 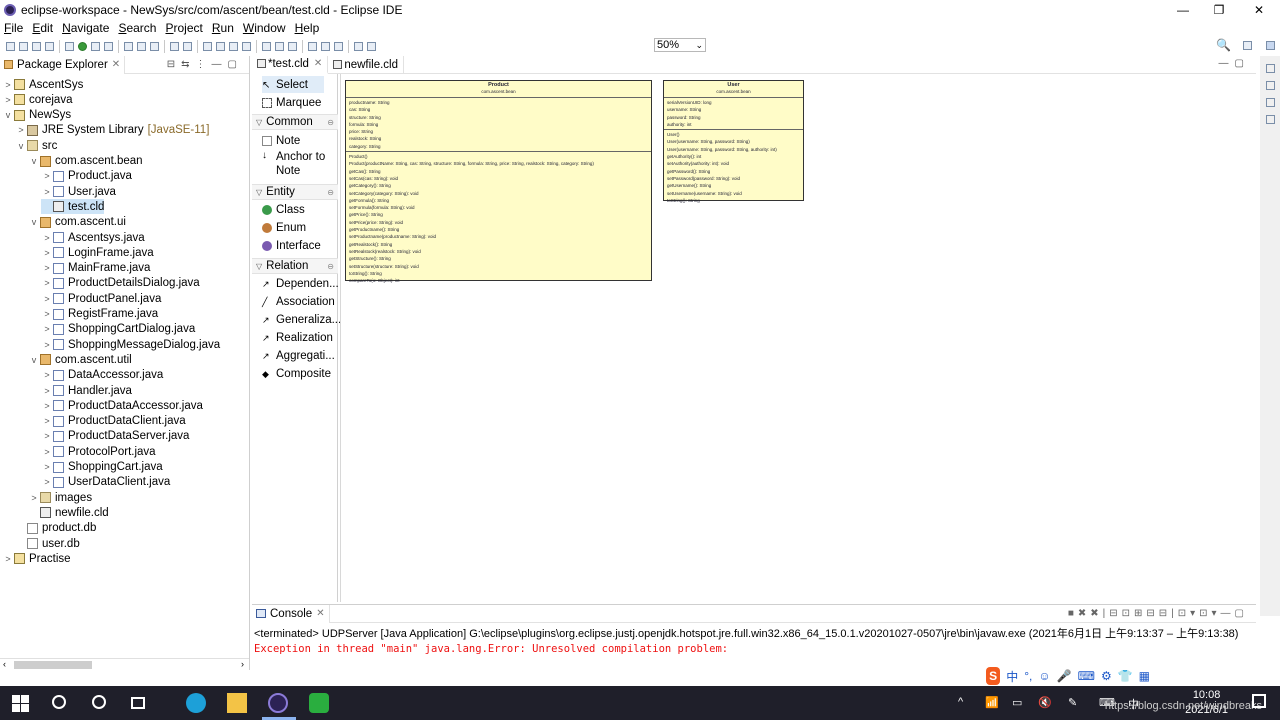 What do you see at coordinates (1270, 119) in the screenshot?
I see `problems-icon` at bounding box center [1270, 119].